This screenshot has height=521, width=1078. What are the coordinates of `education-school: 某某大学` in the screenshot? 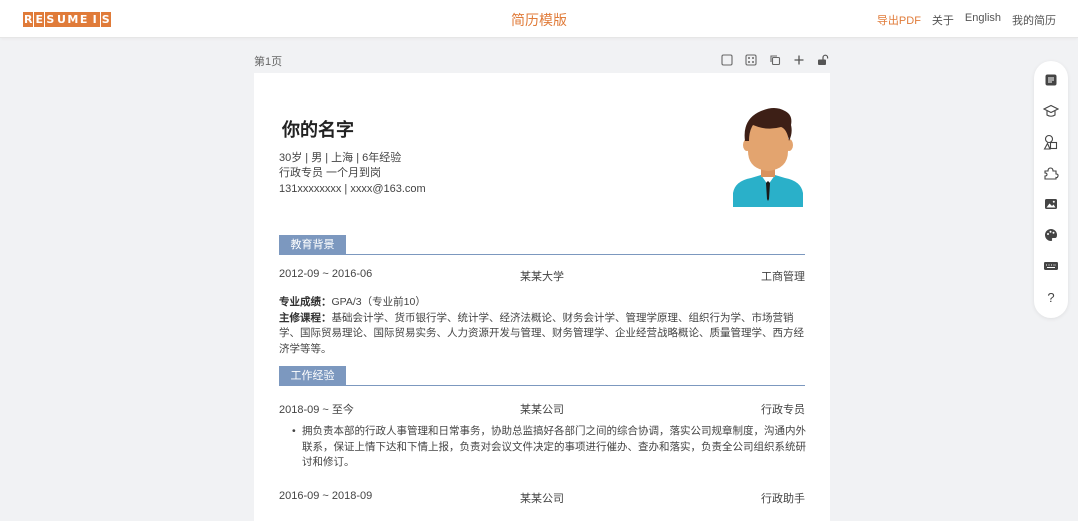 It's located at (542, 277).